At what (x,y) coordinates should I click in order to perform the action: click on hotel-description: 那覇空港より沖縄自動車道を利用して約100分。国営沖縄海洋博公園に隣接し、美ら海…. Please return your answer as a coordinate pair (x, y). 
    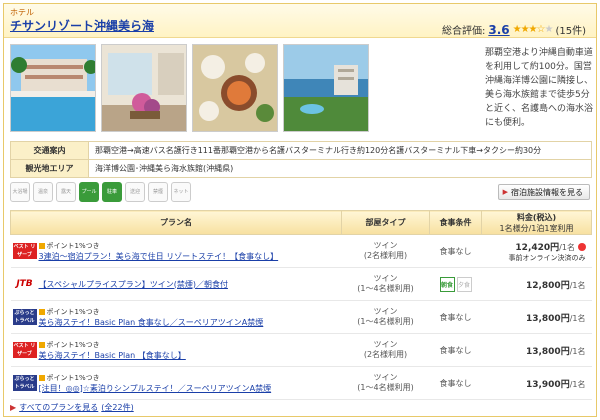
    Looking at the image, I should click on (539, 88).